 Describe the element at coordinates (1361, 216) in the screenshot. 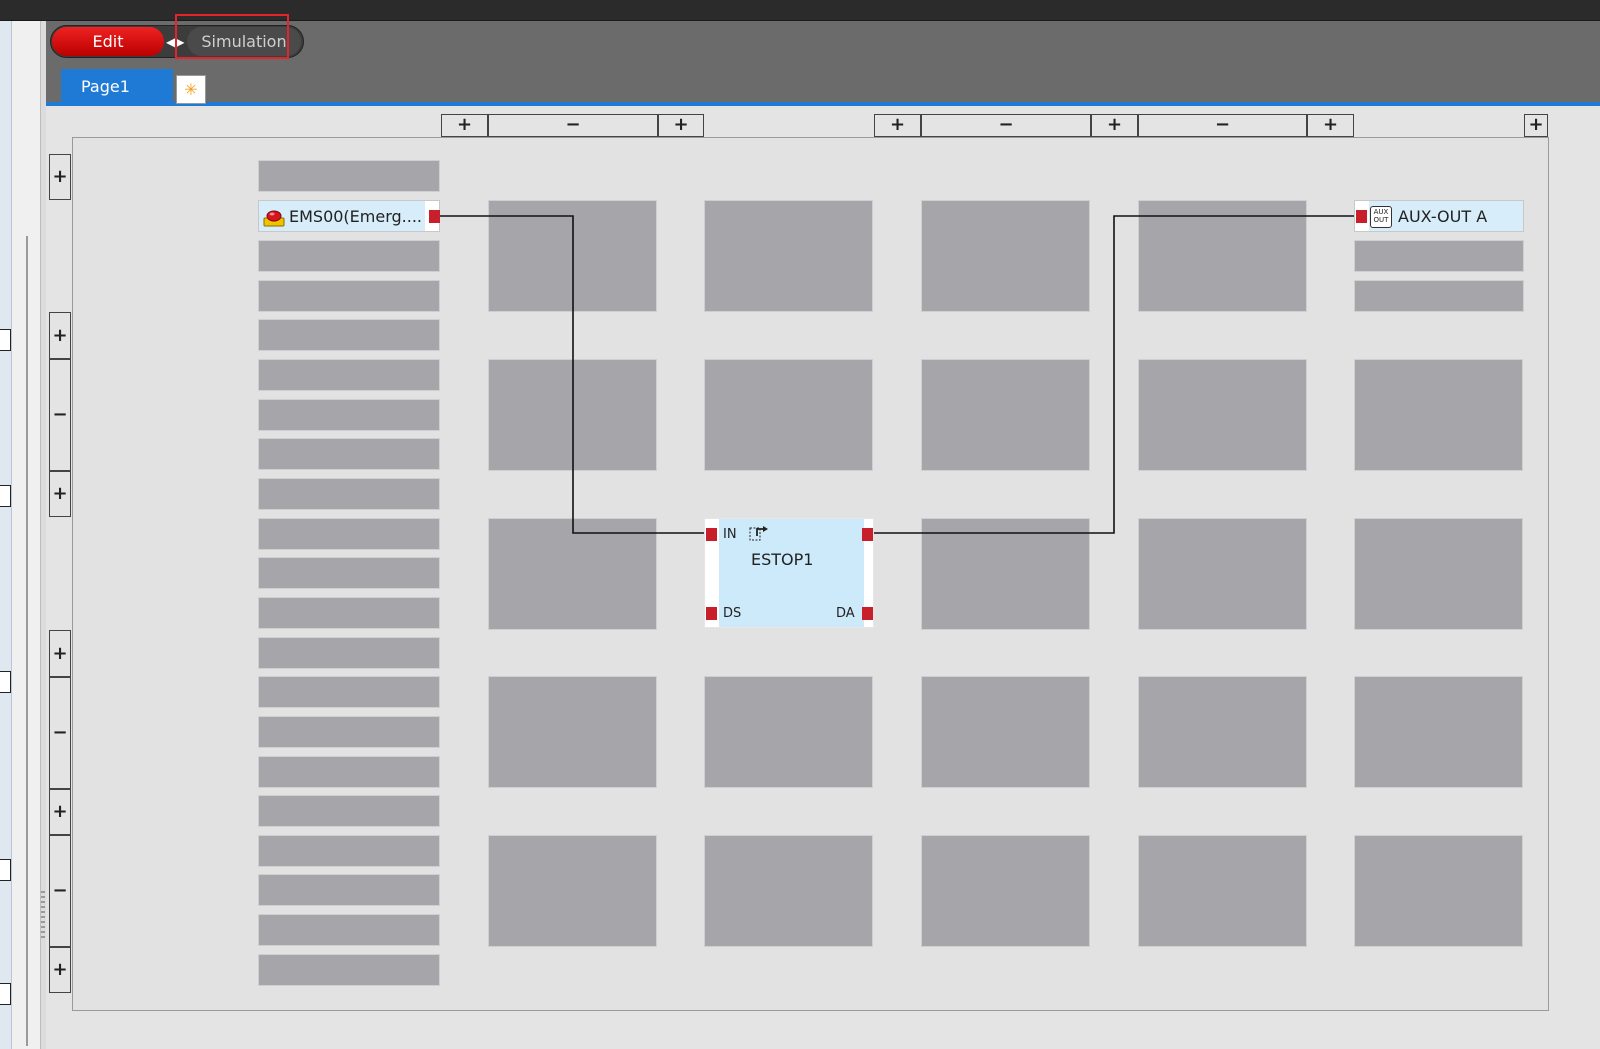

I see `output-input-port` at that location.